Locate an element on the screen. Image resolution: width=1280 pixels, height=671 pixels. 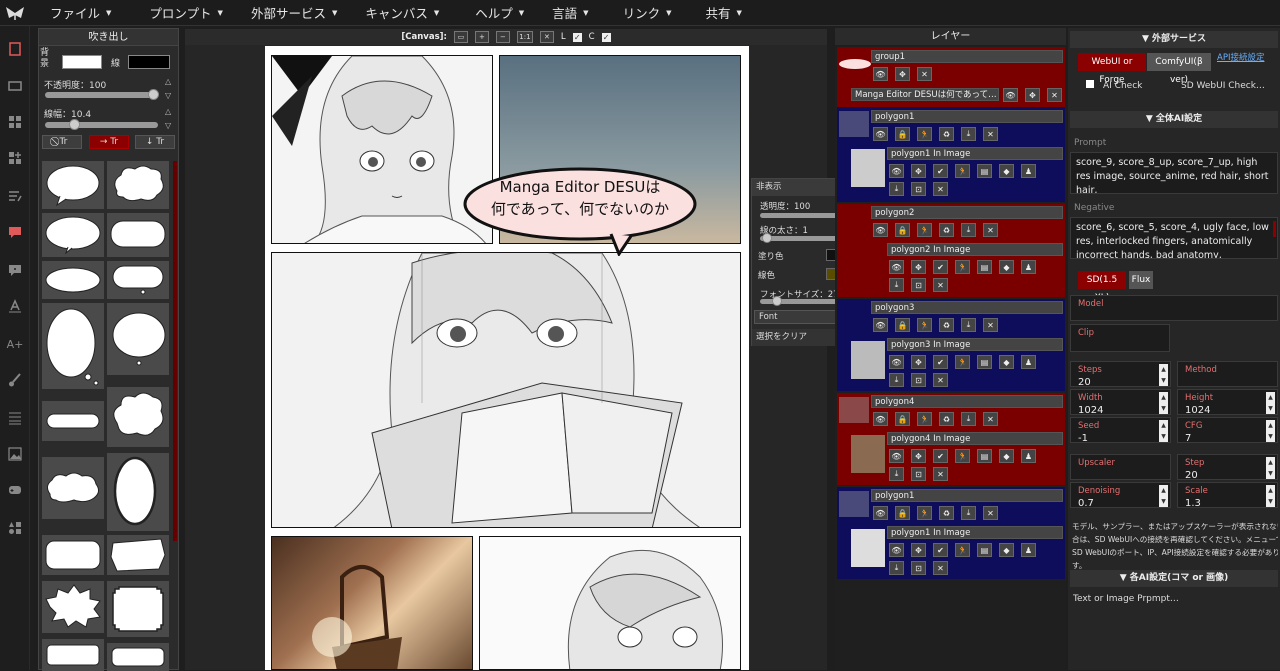
webui-forge-button: WebUI or Forge is located at coordinates (1112, 69).